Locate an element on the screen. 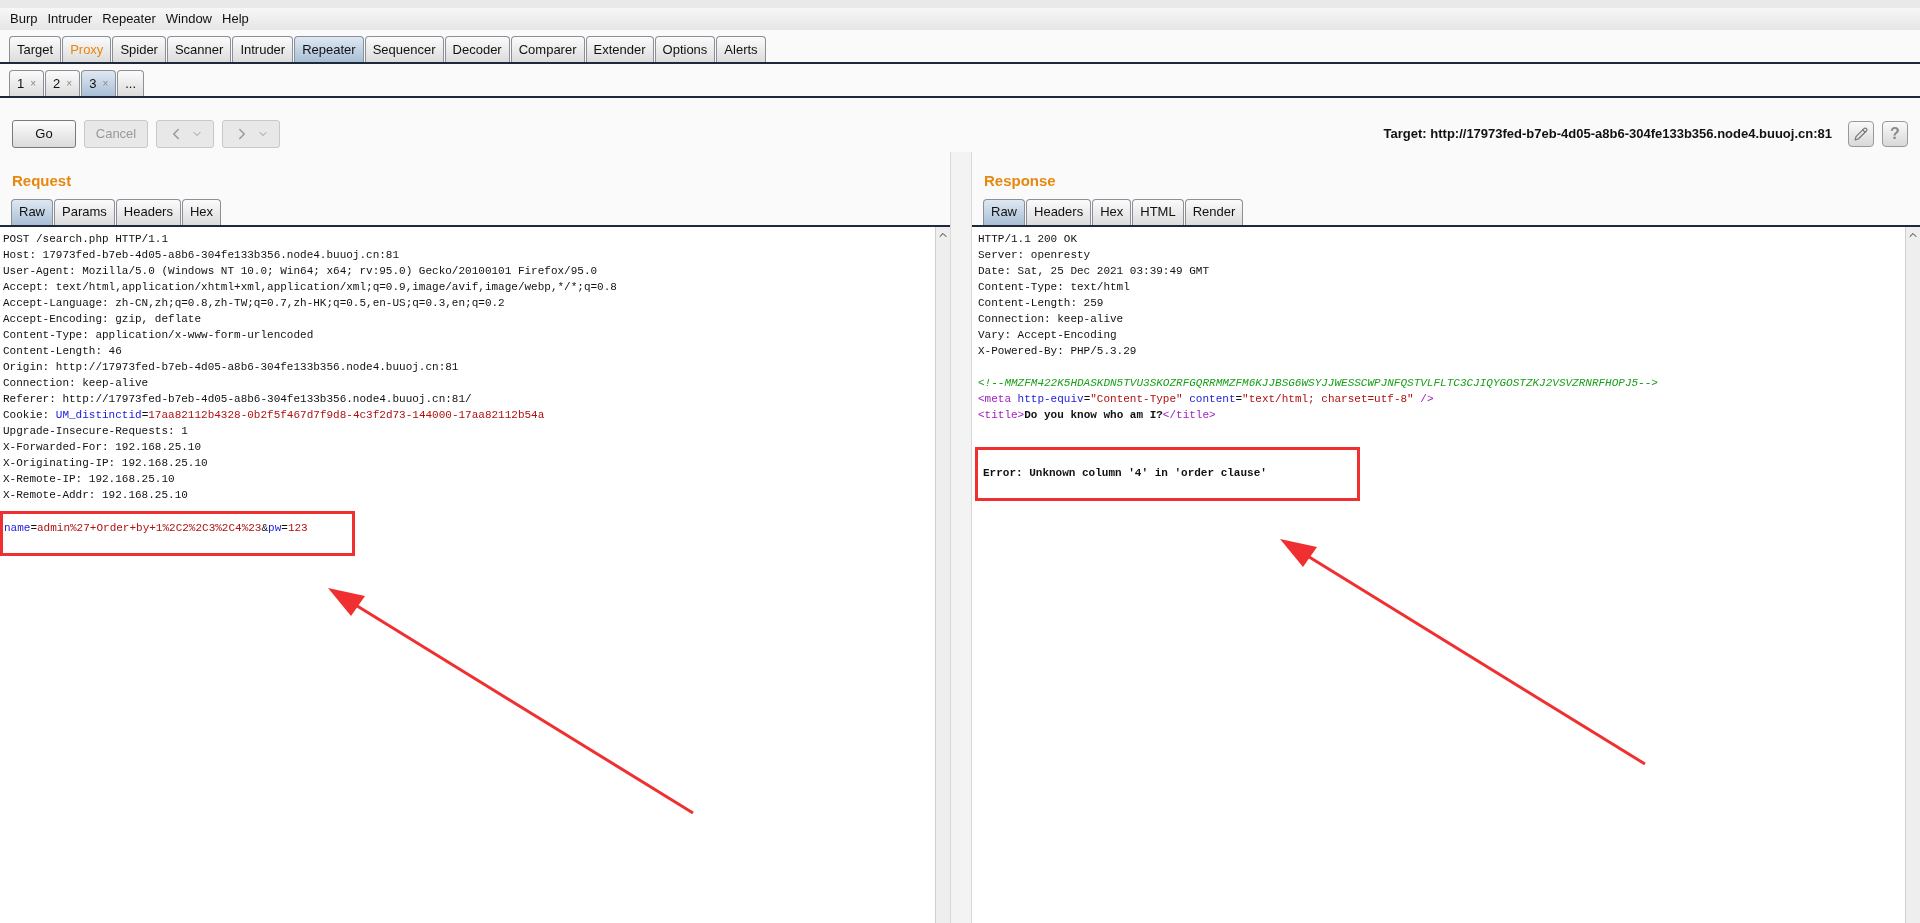 Image resolution: width=1920 pixels, height=923 pixels. code-line: Host: 17973fed-b7eb-4d05-a8b6-304fe133b356.node4.buuoj.cn:81 is located at coordinates (202, 255).